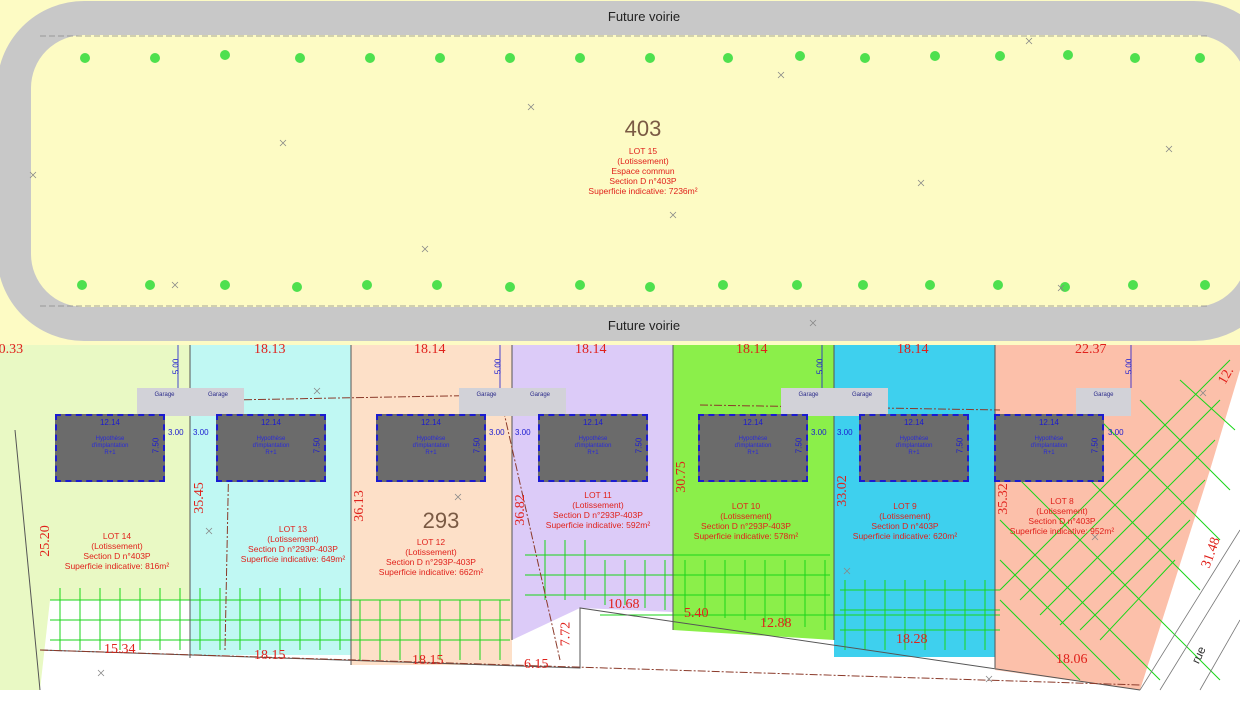 This screenshot has width=1240, height=720. What do you see at coordinates (359, 506) in the screenshot?
I see `lot12-side-dim: 36.13` at bounding box center [359, 506].